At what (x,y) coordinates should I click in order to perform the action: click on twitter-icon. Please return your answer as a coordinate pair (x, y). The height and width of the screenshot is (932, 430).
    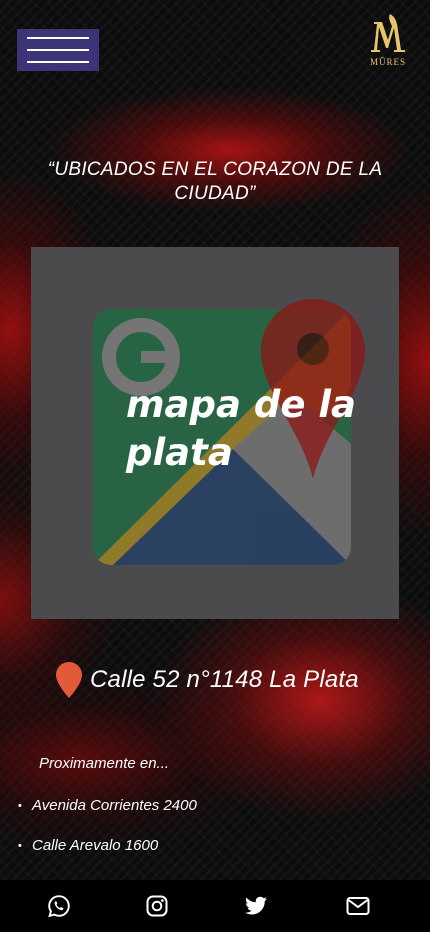
    Looking at the image, I should click on (256, 906).